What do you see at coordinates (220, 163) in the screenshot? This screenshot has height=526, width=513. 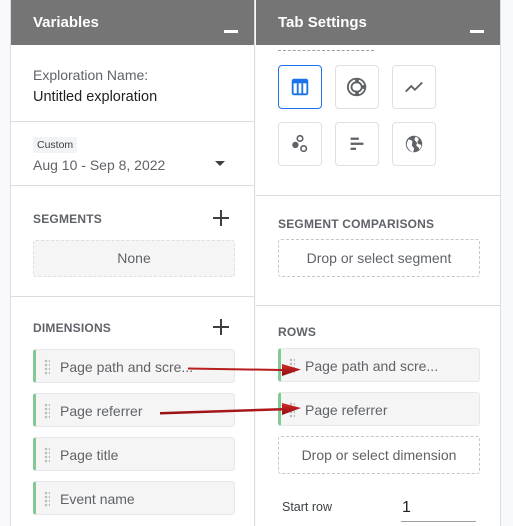 I see `caret-down-icon` at bounding box center [220, 163].